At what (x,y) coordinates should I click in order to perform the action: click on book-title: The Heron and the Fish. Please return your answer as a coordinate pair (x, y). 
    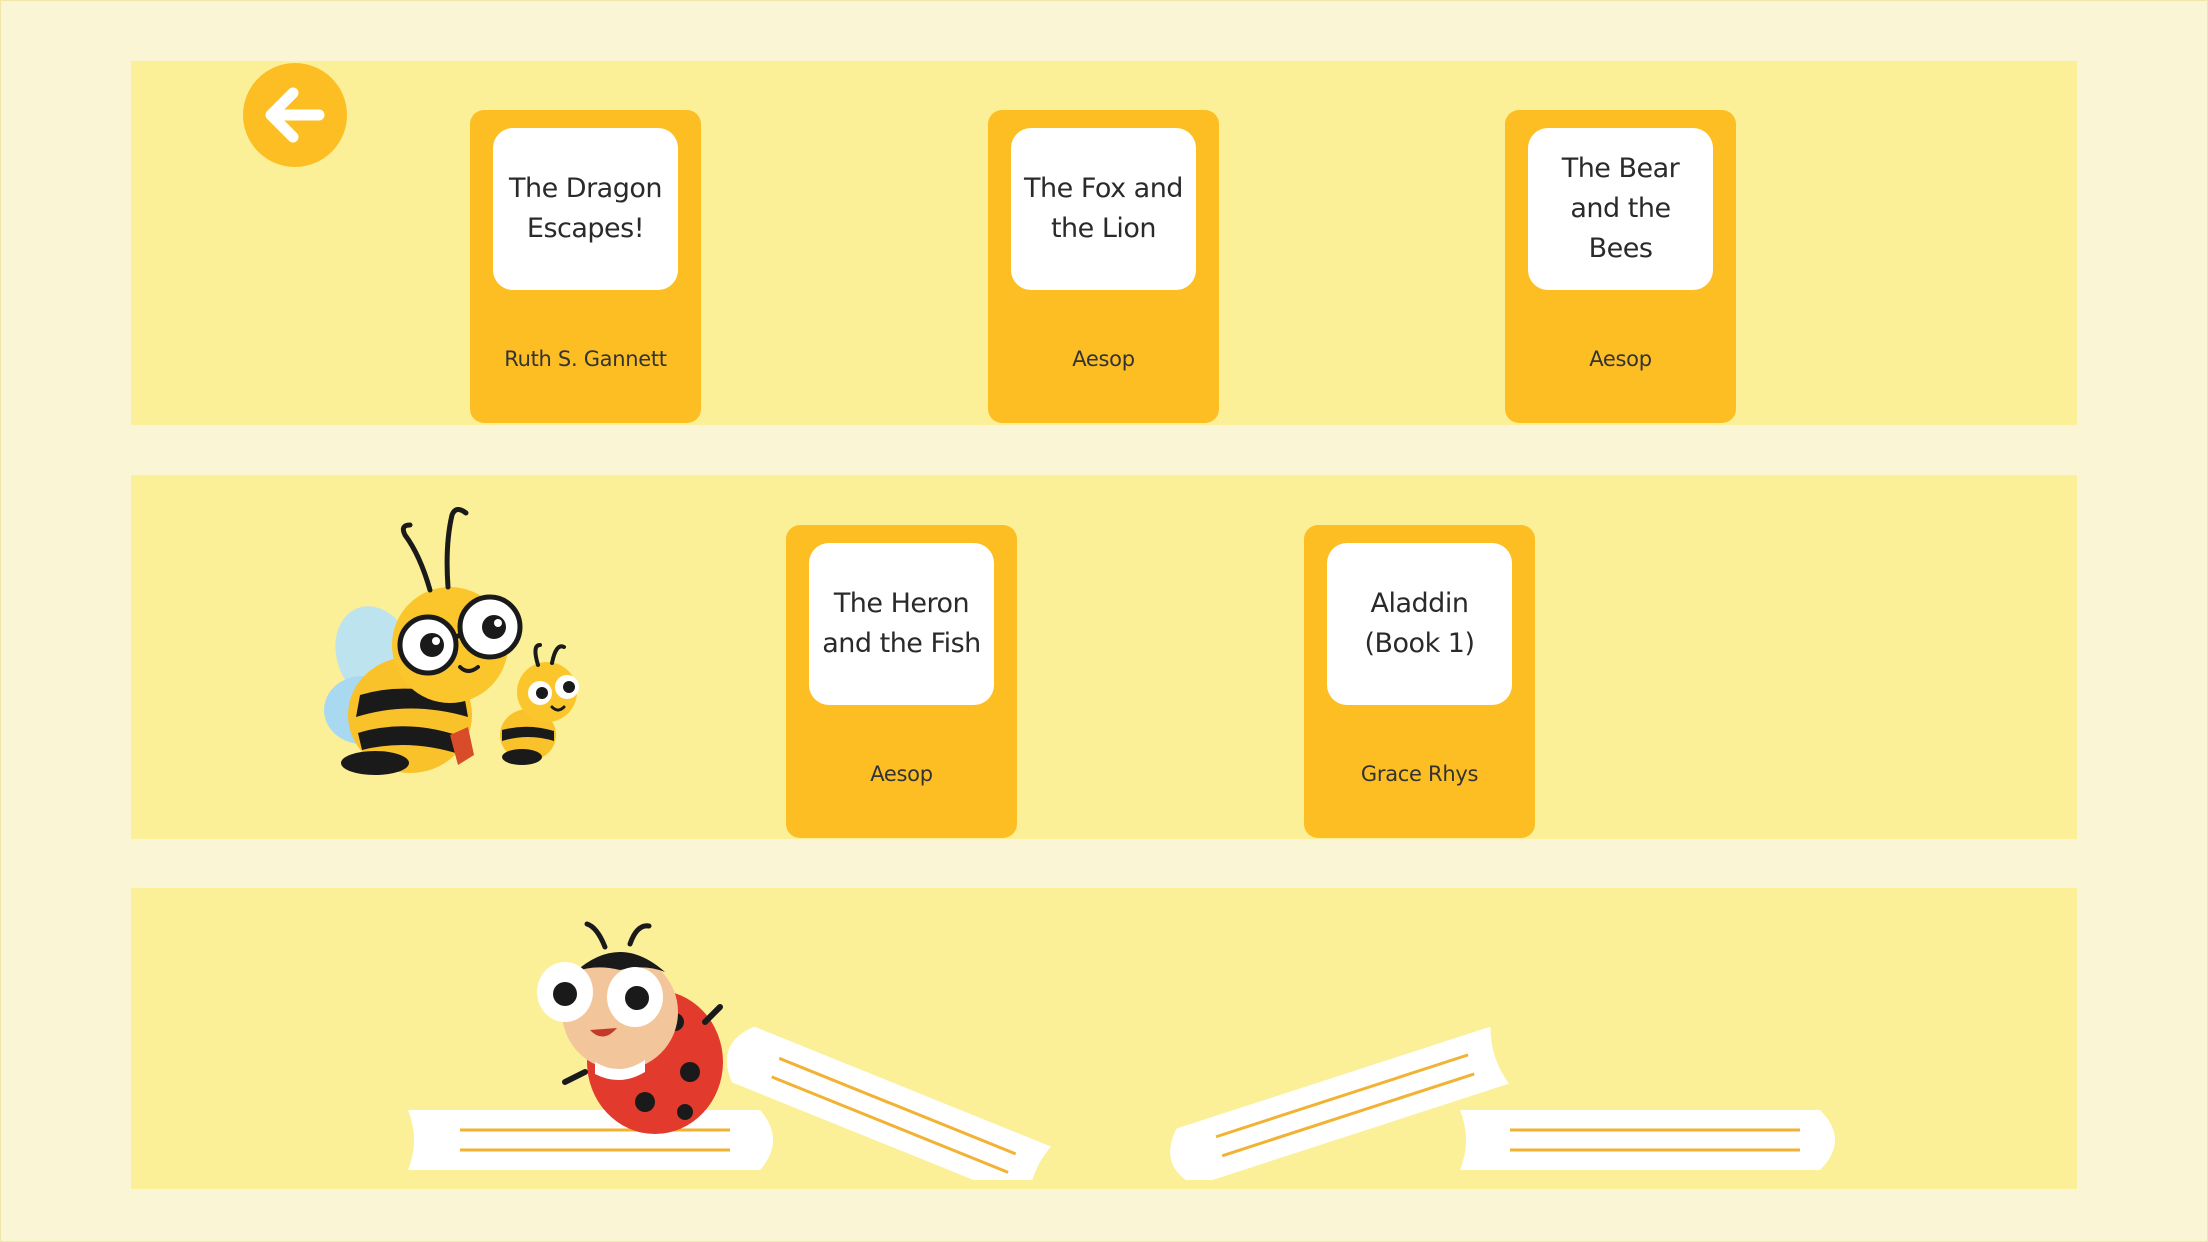
    Looking at the image, I should click on (901, 623).